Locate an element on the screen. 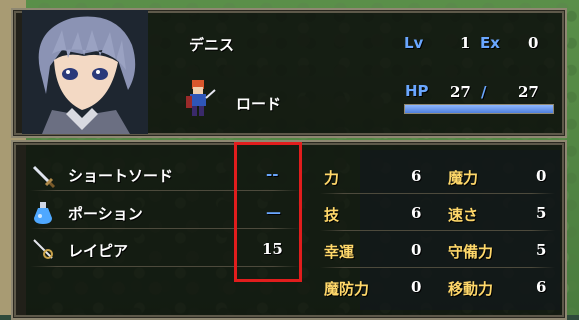 This screenshot has height=320, width=579. item-name: ショートソード is located at coordinates (120, 175).